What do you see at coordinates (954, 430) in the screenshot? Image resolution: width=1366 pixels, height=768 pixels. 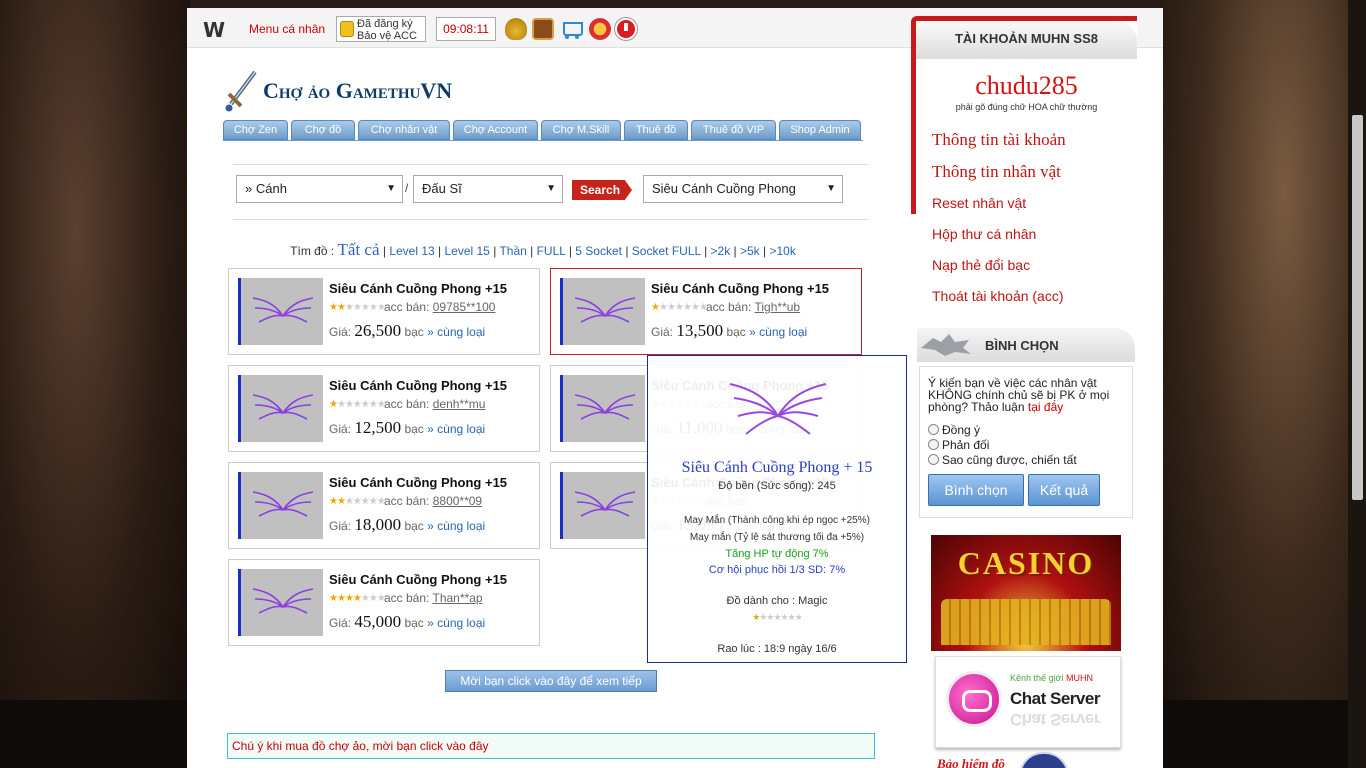 I see `poll-option-agree: Đồng ý` at bounding box center [954, 430].